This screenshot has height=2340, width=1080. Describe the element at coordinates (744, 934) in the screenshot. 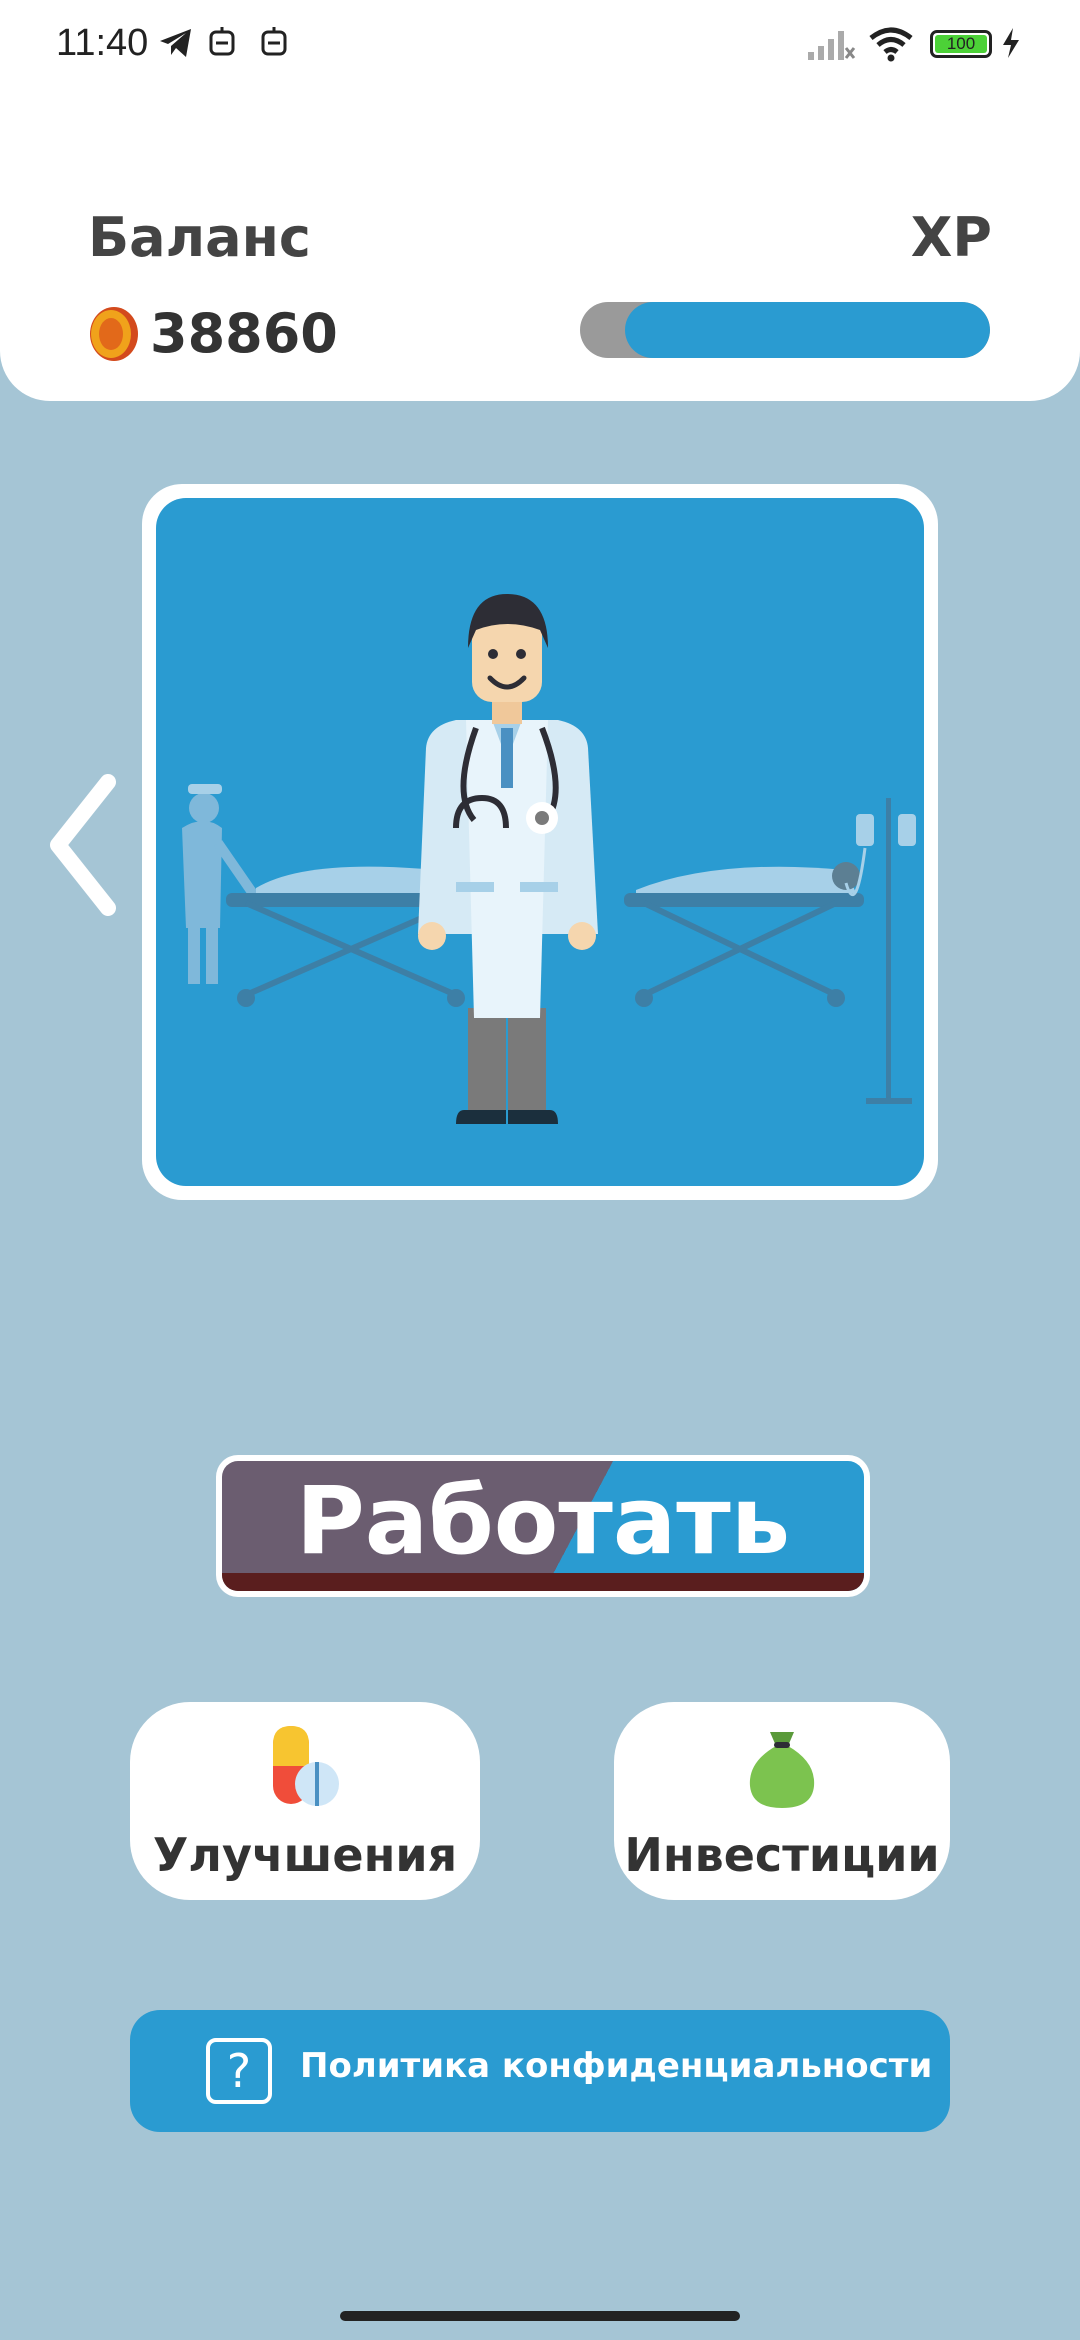

I see `stretcher-right` at that location.